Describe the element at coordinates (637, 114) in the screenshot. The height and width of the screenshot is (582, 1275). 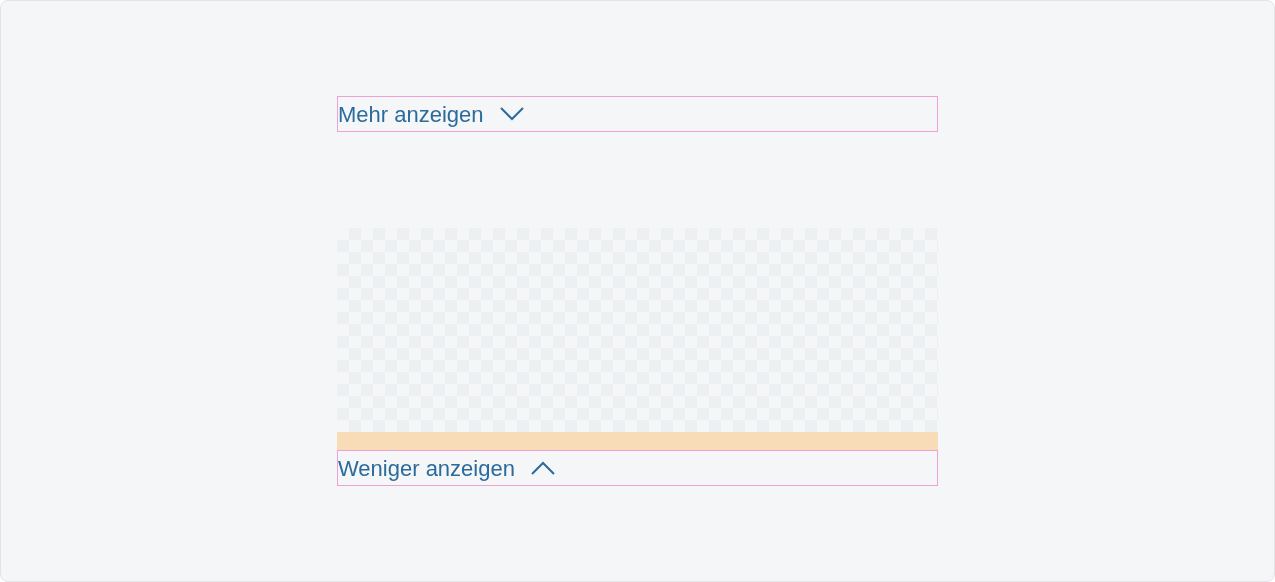
I see `expander-toggle: Mehr anzeigen` at that location.